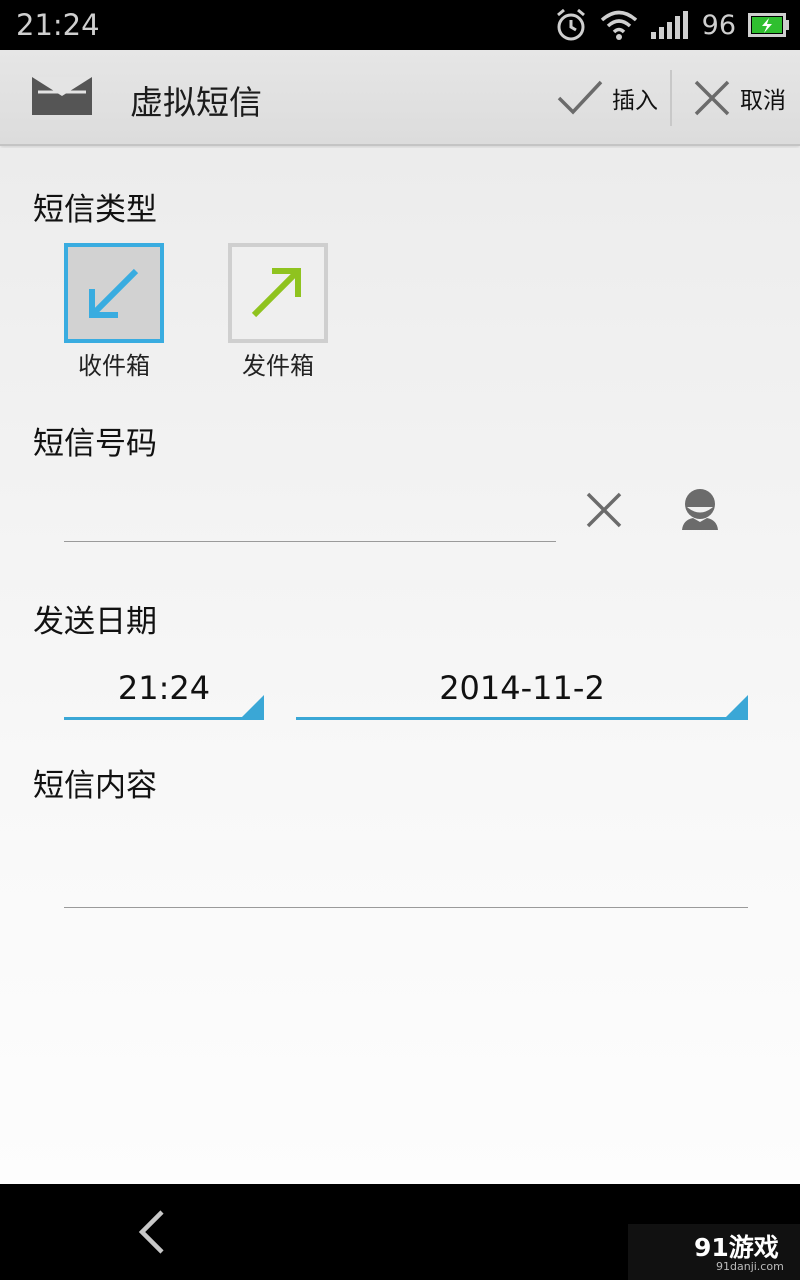  I want to click on watermark: 91游戏 91danji.com, so click(714, 1252).